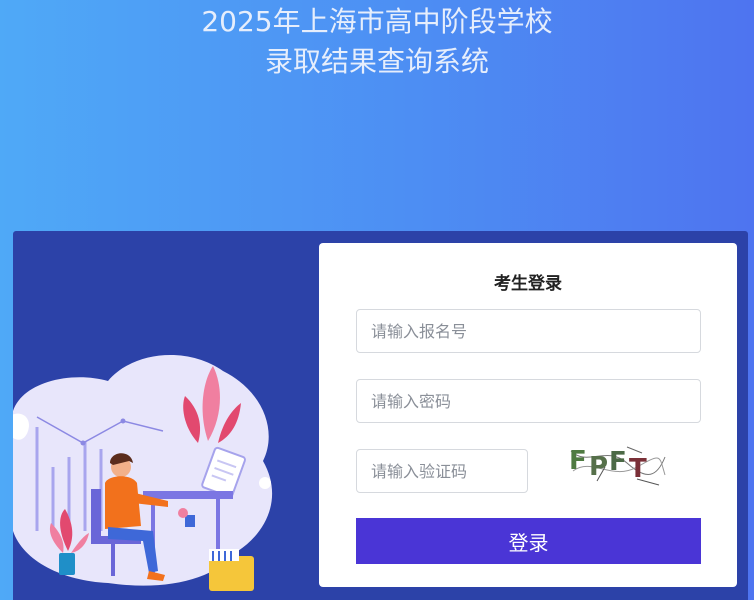 The height and width of the screenshot is (600, 754). I want to click on captcha-text: F P F T, so click(608, 465).